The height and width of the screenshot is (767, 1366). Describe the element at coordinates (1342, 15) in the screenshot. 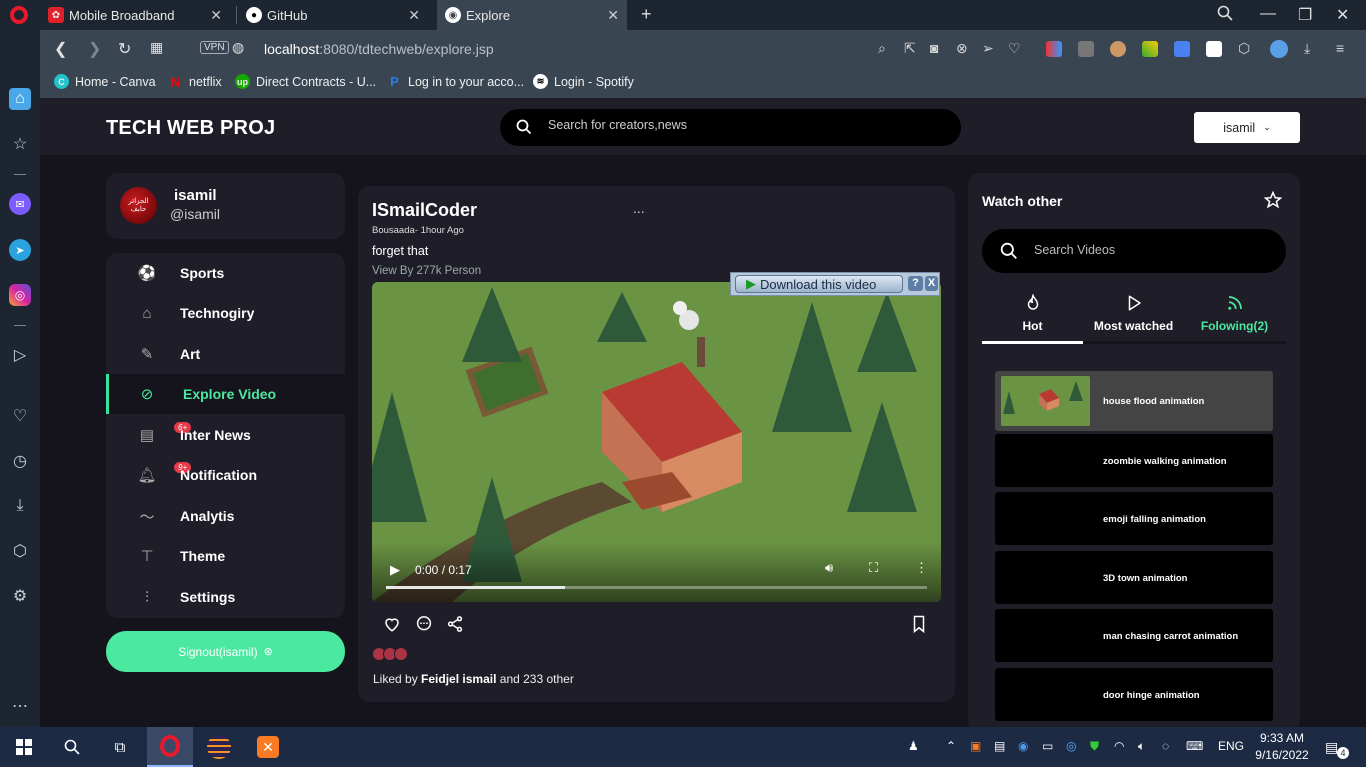

I see `close-window-icon: ✕` at that location.